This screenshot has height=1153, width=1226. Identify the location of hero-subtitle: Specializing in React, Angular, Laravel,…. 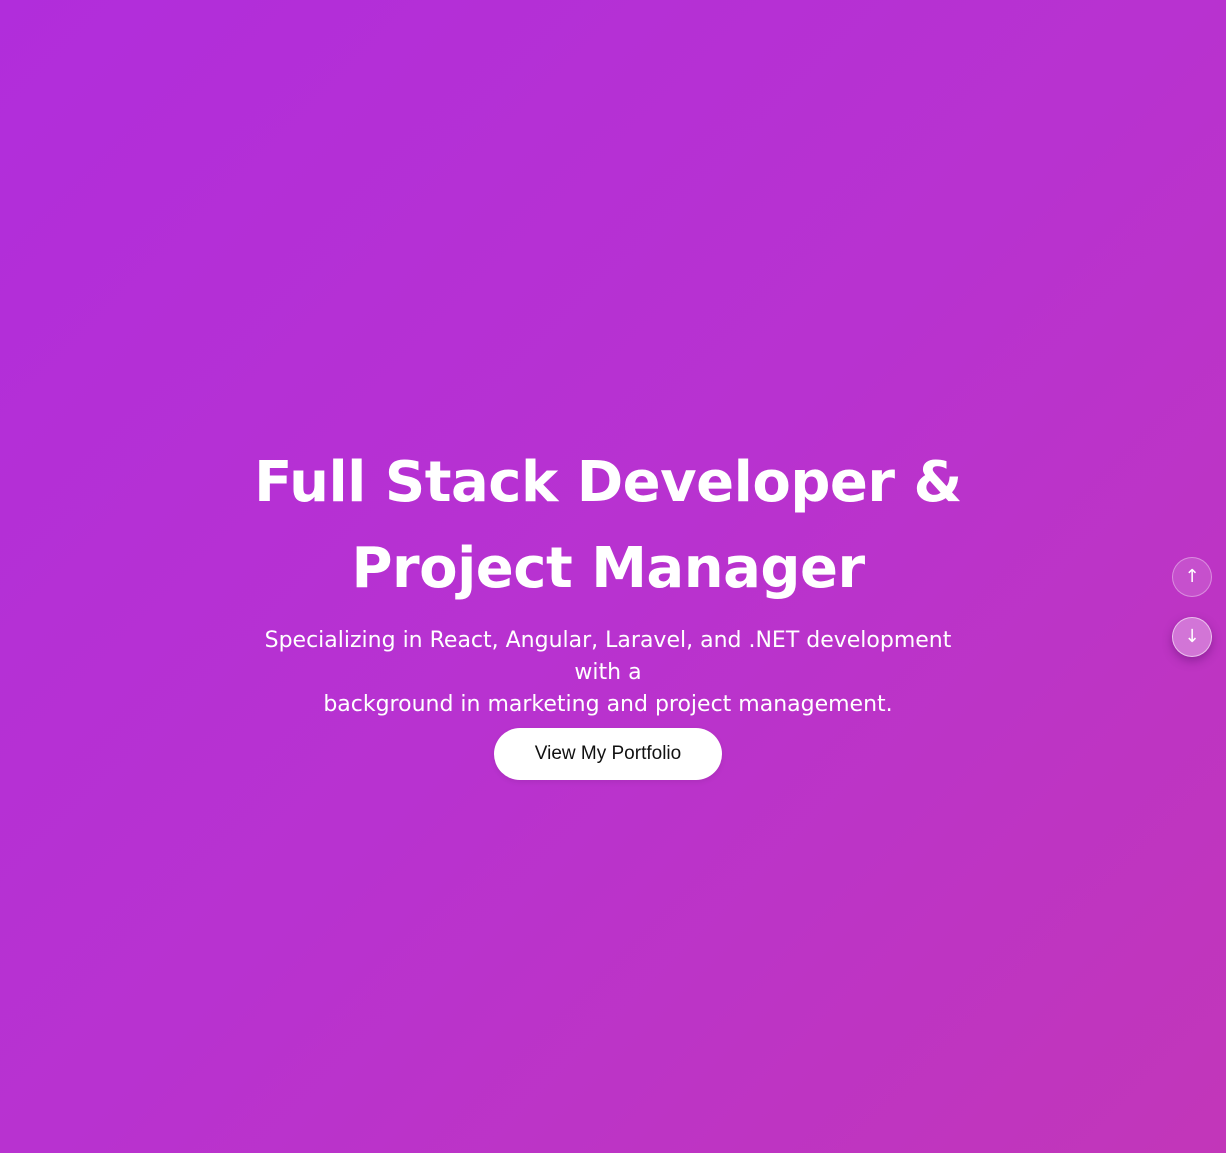
(608, 673).